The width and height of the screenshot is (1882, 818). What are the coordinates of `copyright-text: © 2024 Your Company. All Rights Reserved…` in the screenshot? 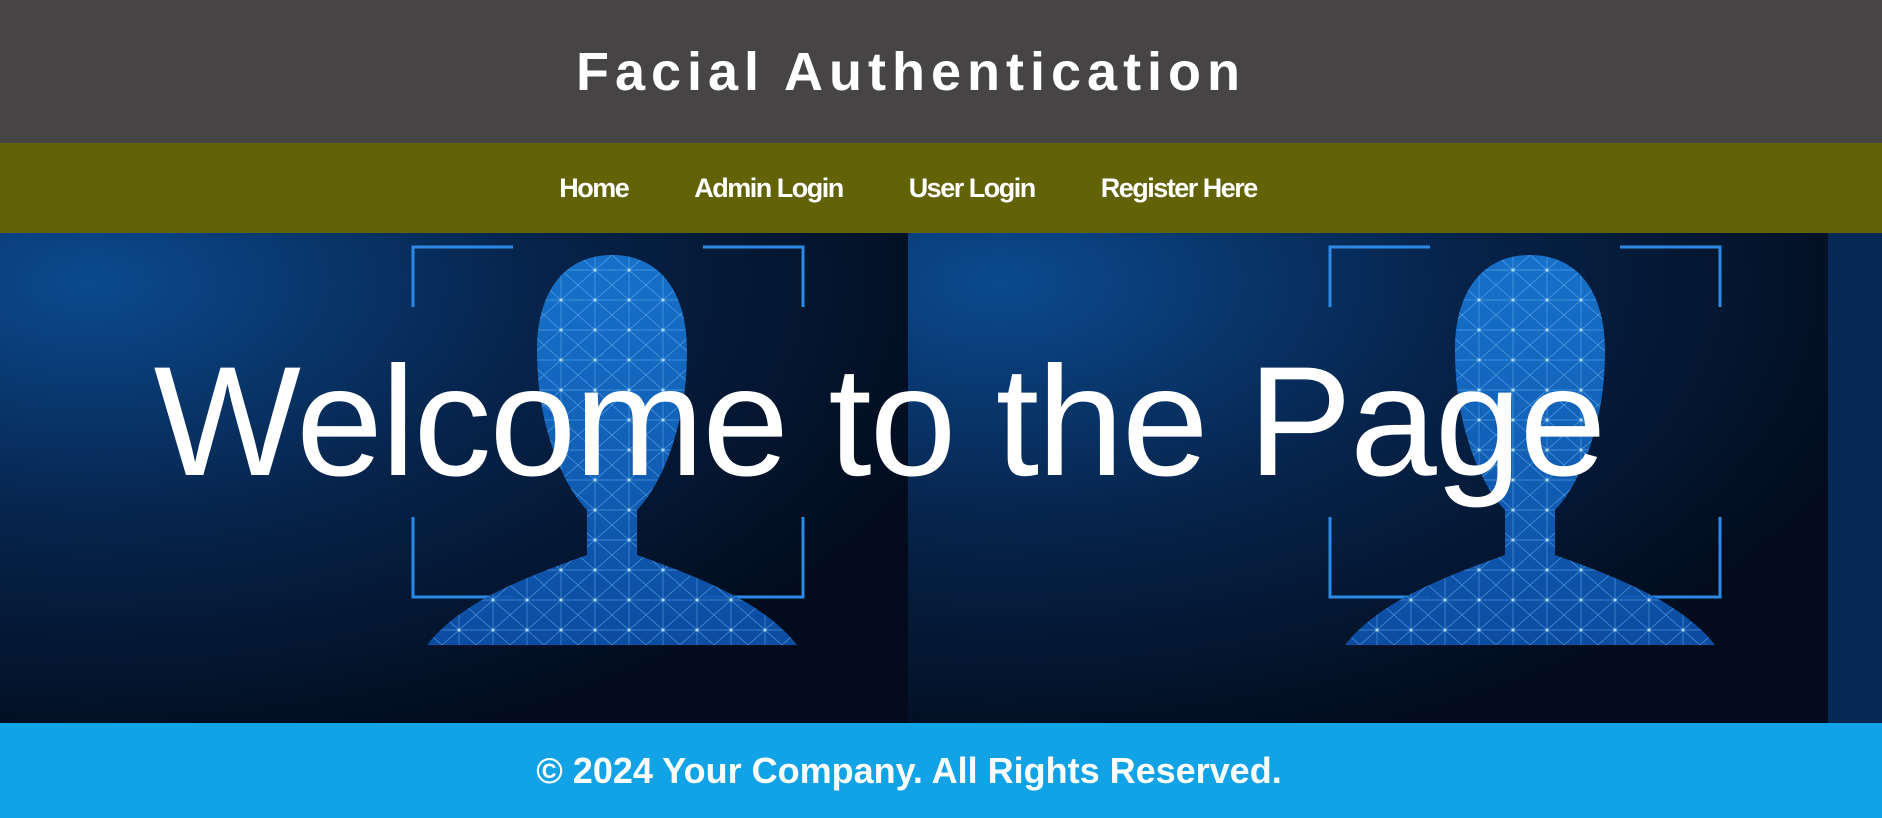 It's located at (909, 770).